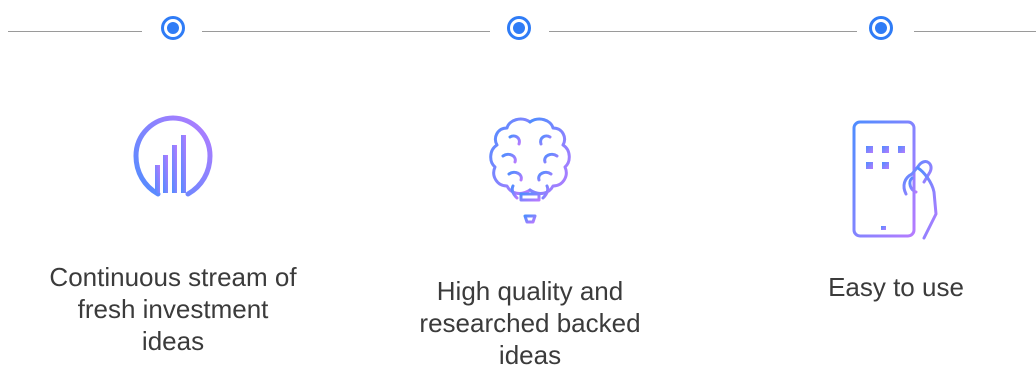  Describe the element at coordinates (896, 287) in the screenshot. I see `feature-label: Easy to use` at that location.